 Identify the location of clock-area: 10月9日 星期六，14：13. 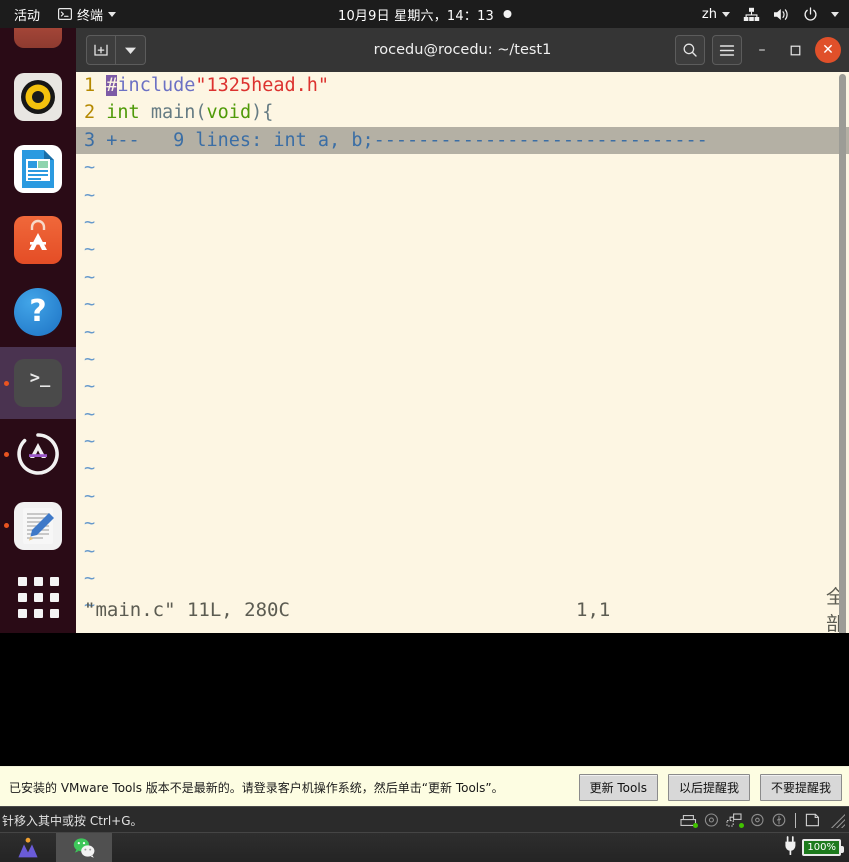
(424, 14).